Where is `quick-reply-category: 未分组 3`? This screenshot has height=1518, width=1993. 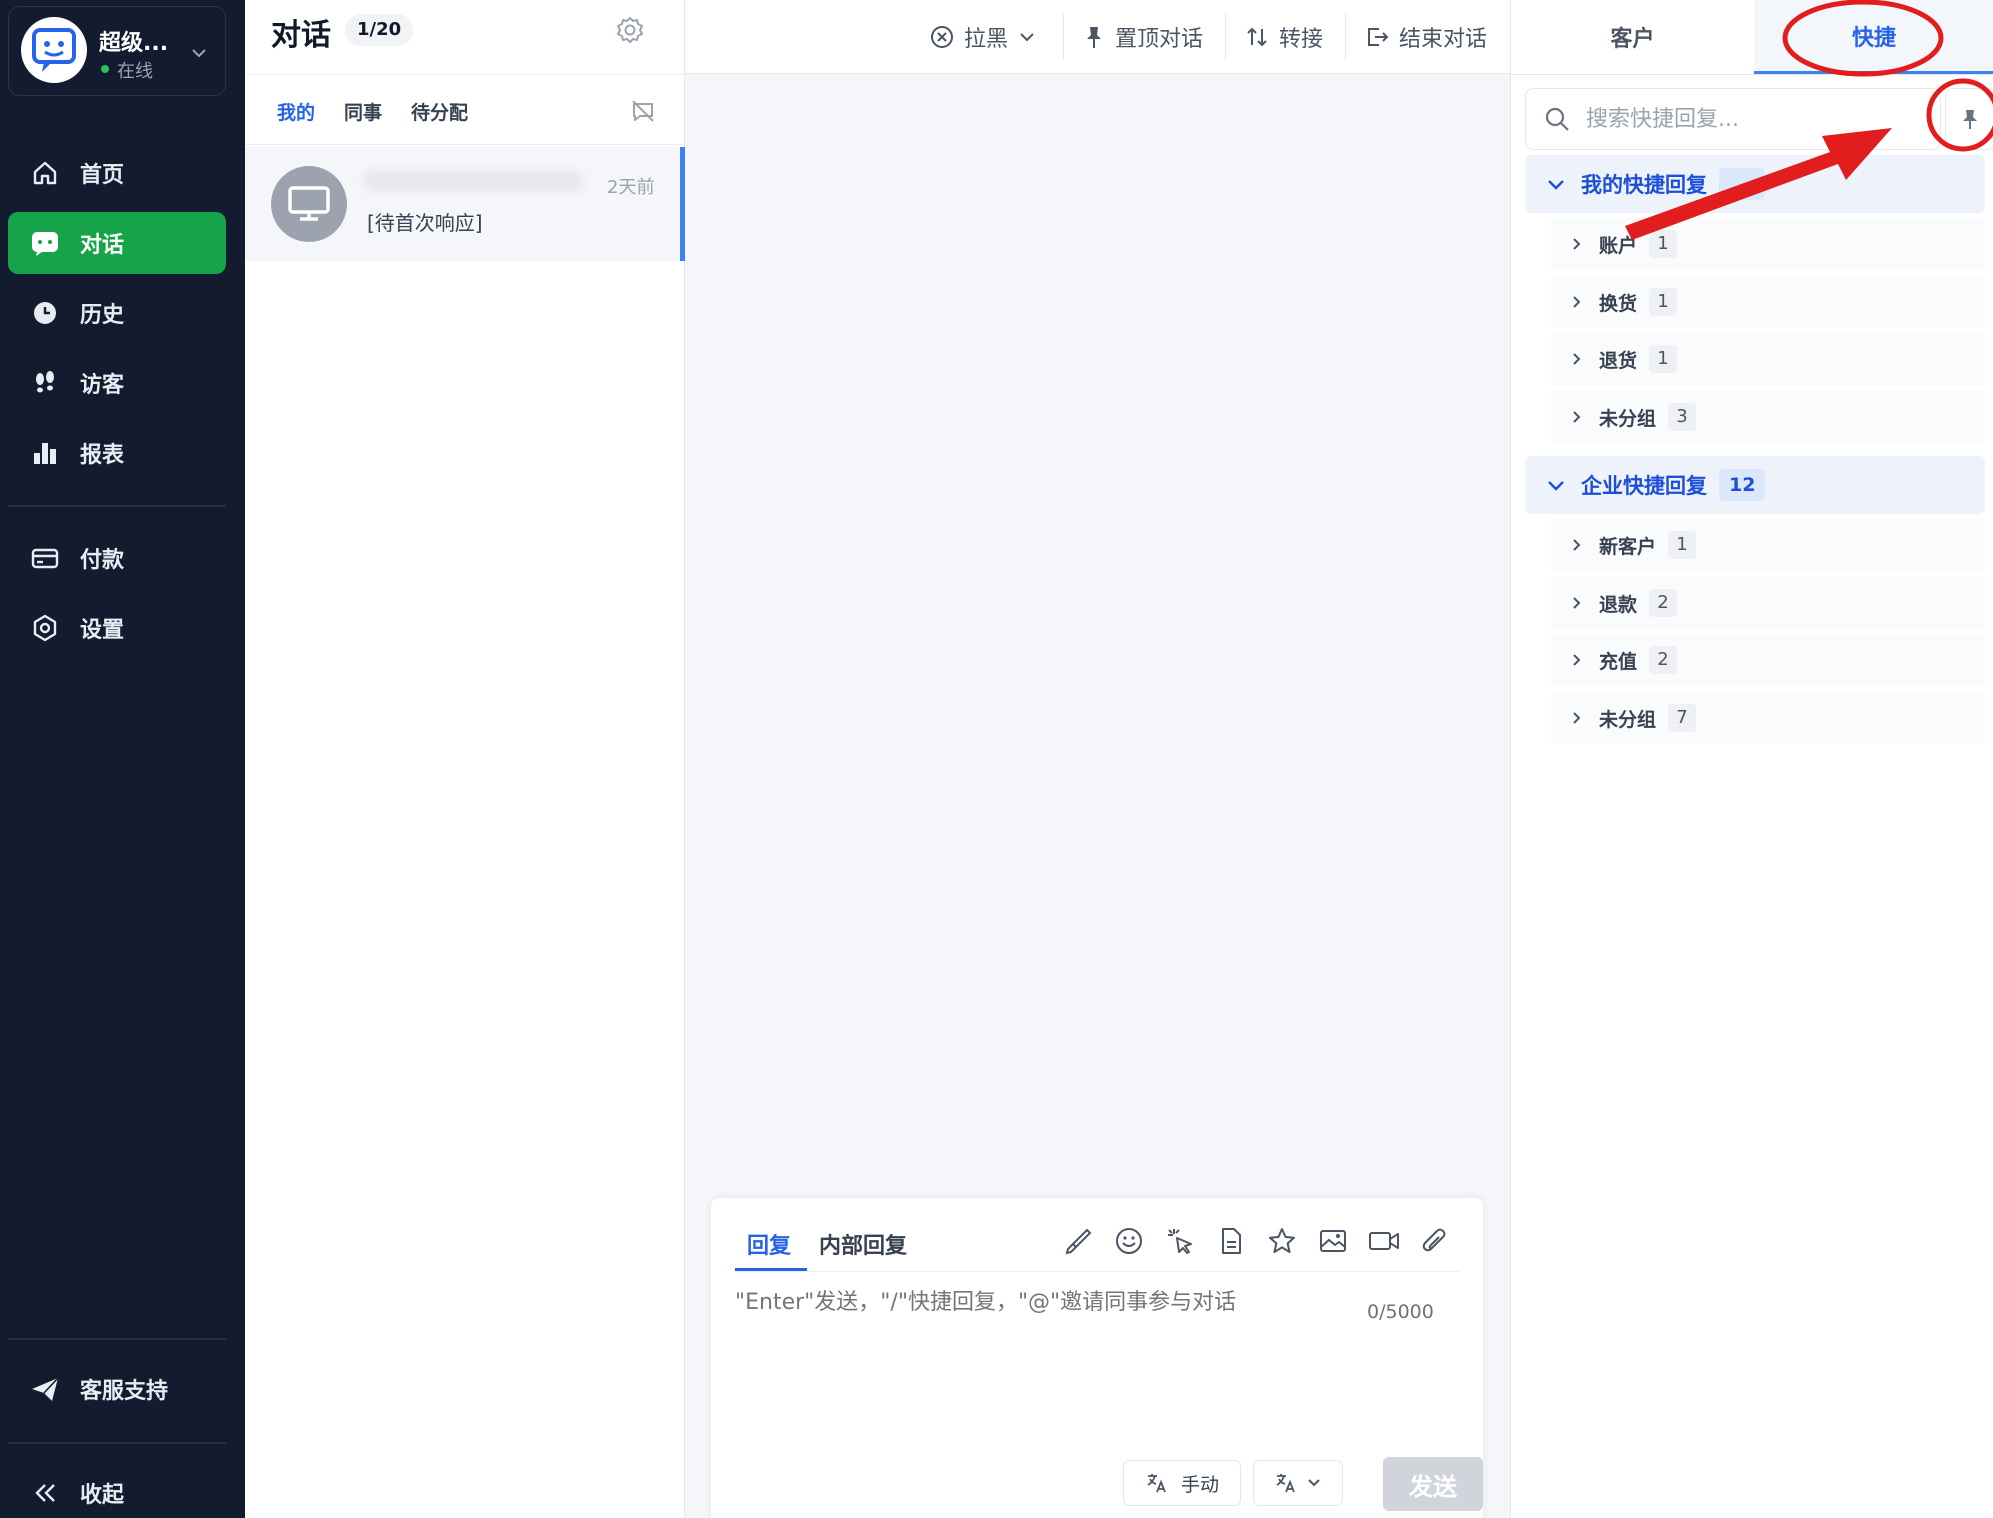
quick-reply-category: 未分组 3 is located at coordinates (1768, 417).